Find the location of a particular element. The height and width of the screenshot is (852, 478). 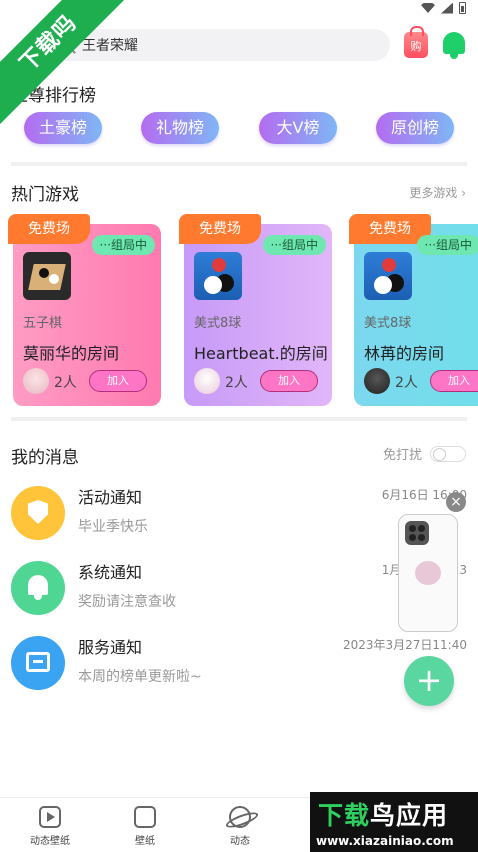

battery-icon is located at coordinates (462, 8).